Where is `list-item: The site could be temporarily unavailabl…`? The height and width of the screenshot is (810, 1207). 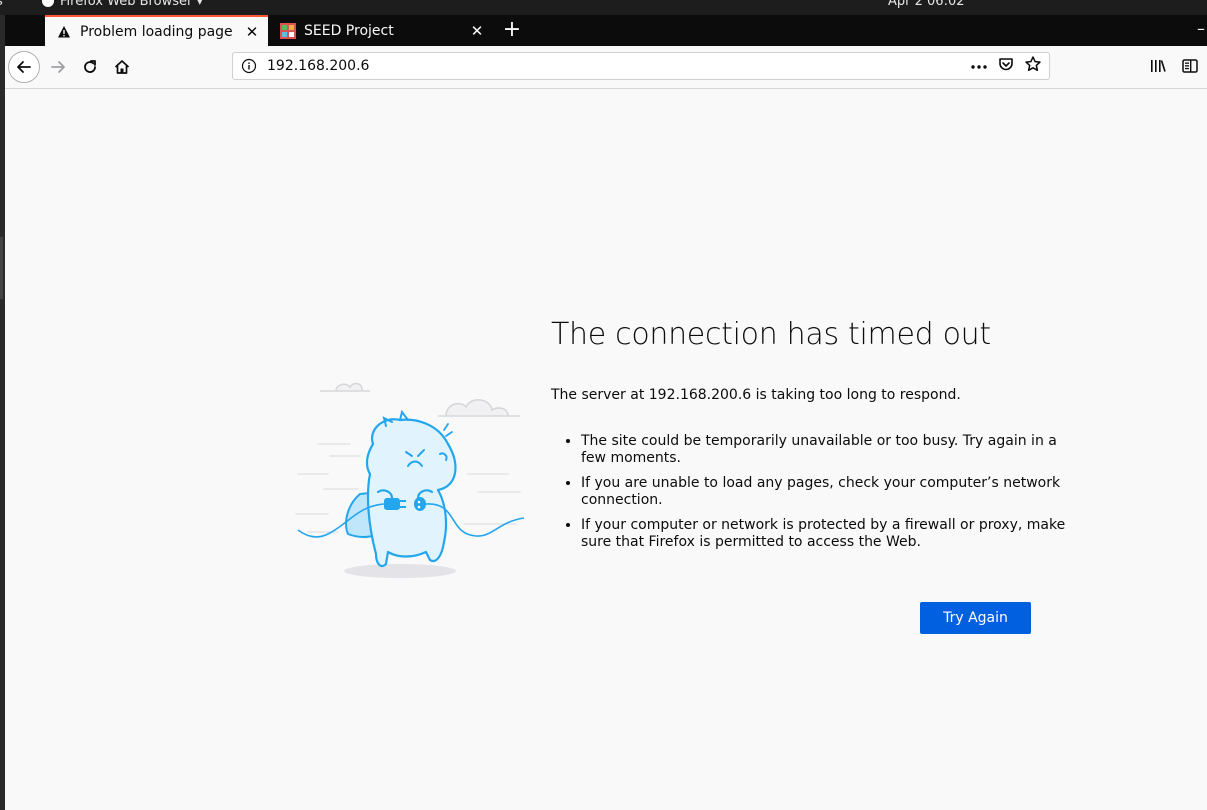 list-item: The site could be temporarily unavailabl… is located at coordinates (826, 450).